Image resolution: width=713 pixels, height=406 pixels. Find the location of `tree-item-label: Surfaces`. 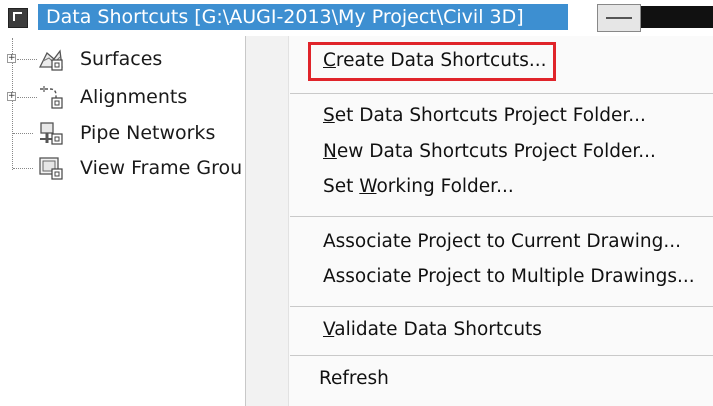

tree-item-label: Surfaces is located at coordinates (121, 59).